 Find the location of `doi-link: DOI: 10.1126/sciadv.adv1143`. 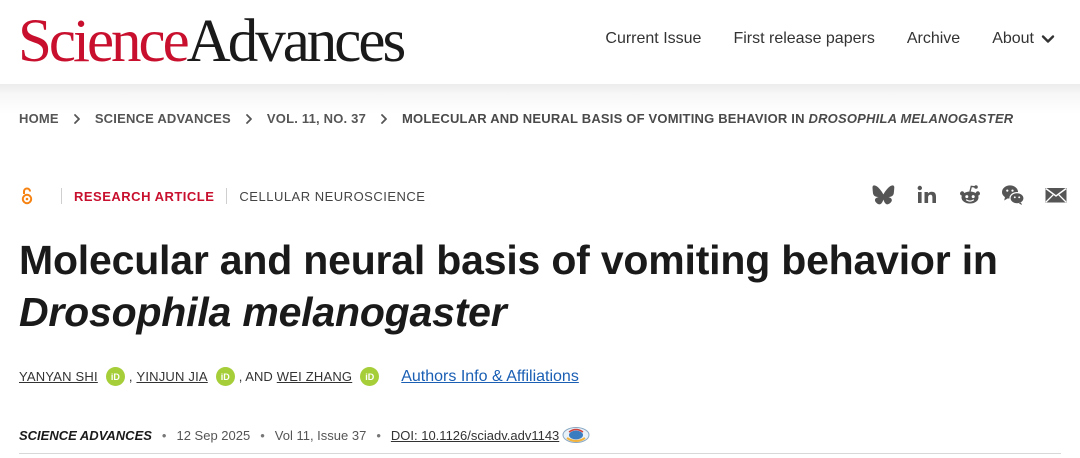

doi-link: DOI: 10.1126/sciadv.adv1143 is located at coordinates (475, 435).